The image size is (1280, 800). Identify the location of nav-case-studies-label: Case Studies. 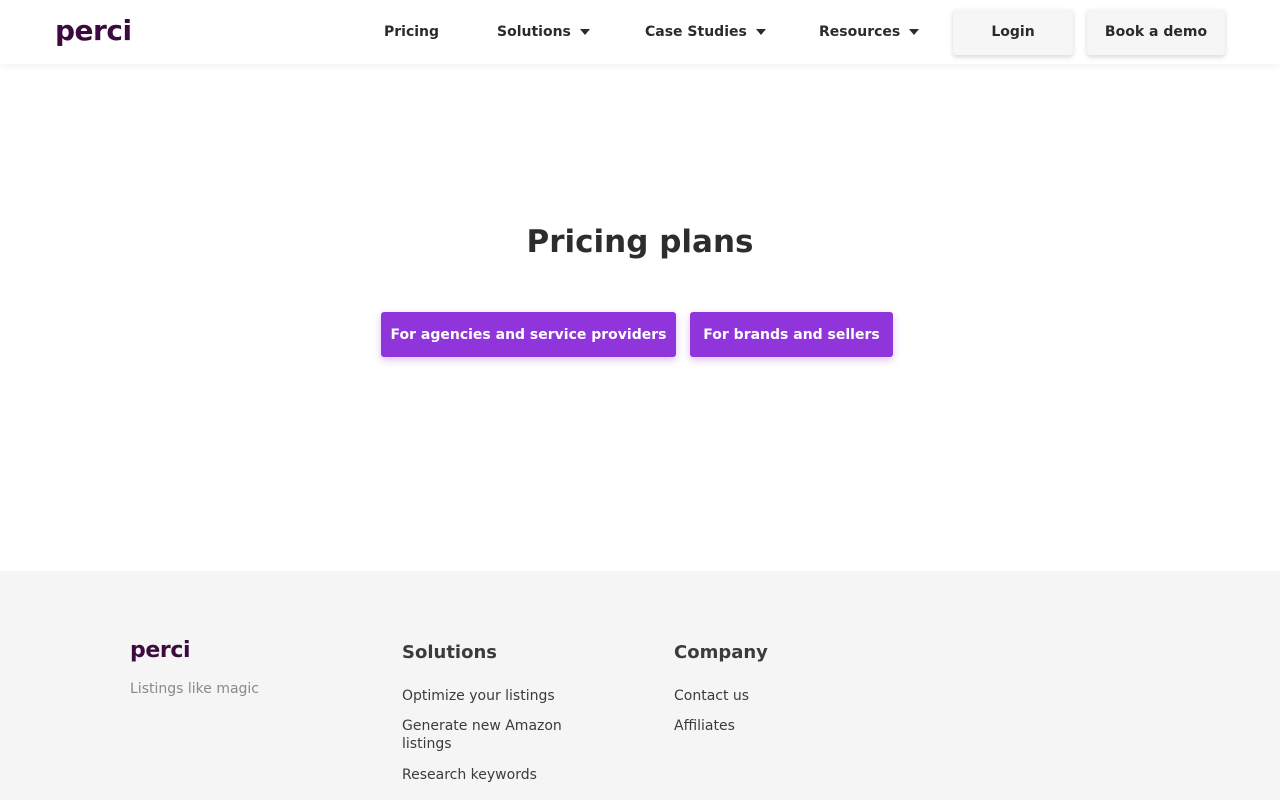
(696, 32).